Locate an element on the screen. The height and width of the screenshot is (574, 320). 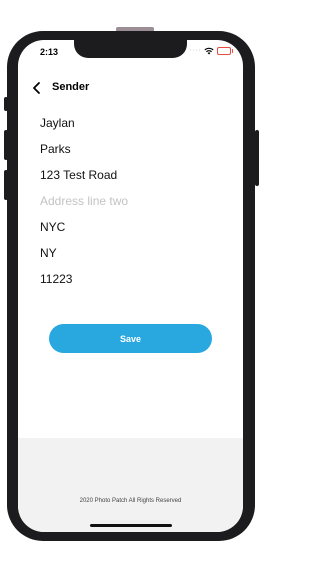
zip-field is located at coordinates (130, 279).